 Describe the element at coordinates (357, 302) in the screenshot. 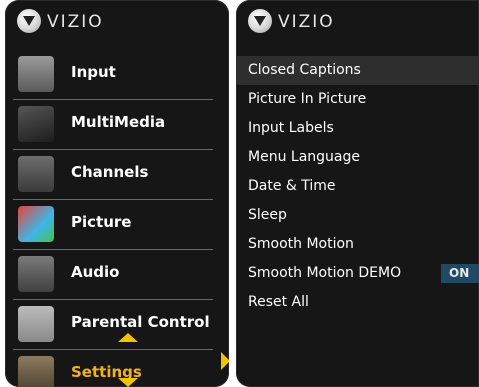

I see `setting-reset-all: Reset All` at that location.